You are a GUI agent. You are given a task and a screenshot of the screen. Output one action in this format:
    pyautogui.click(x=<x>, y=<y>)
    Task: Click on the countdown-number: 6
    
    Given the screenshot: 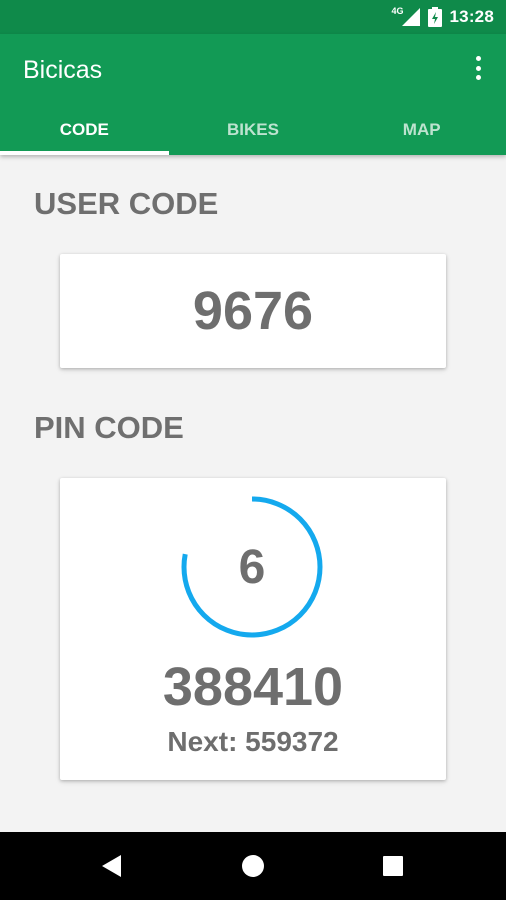 What is the action you would take?
    pyautogui.click(x=252, y=567)
    